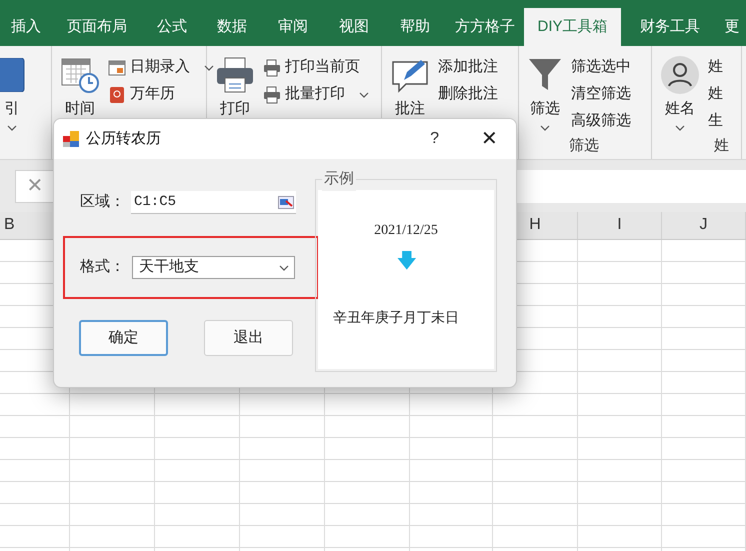  I want to click on format-dropdown: 天干地支, so click(213, 267).